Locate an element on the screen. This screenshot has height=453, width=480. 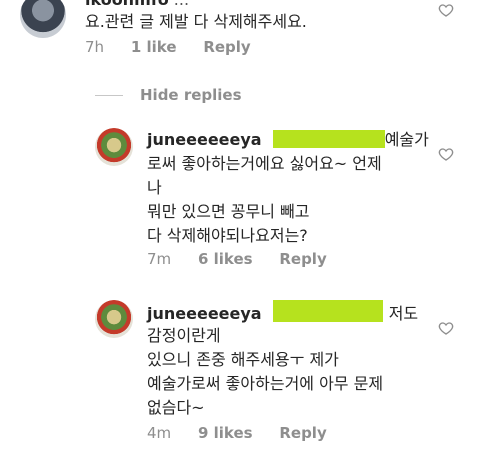
top-comment-time: 7h is located at coordinates (95, 47).